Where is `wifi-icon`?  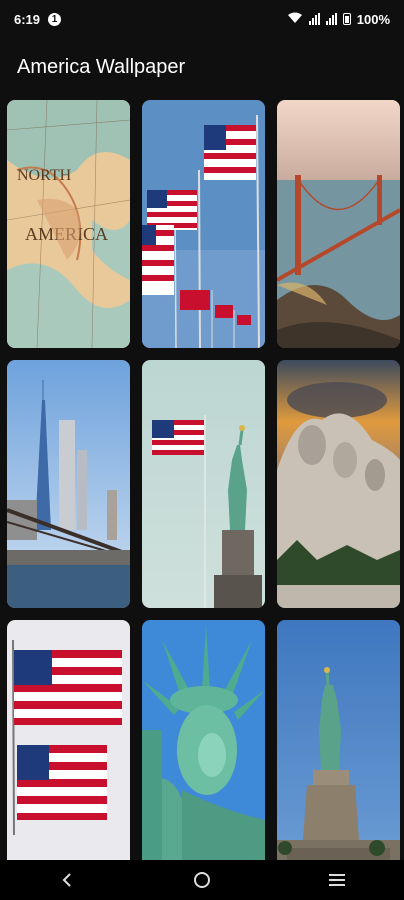 wifi-icon is located at coordinates (295, 19).